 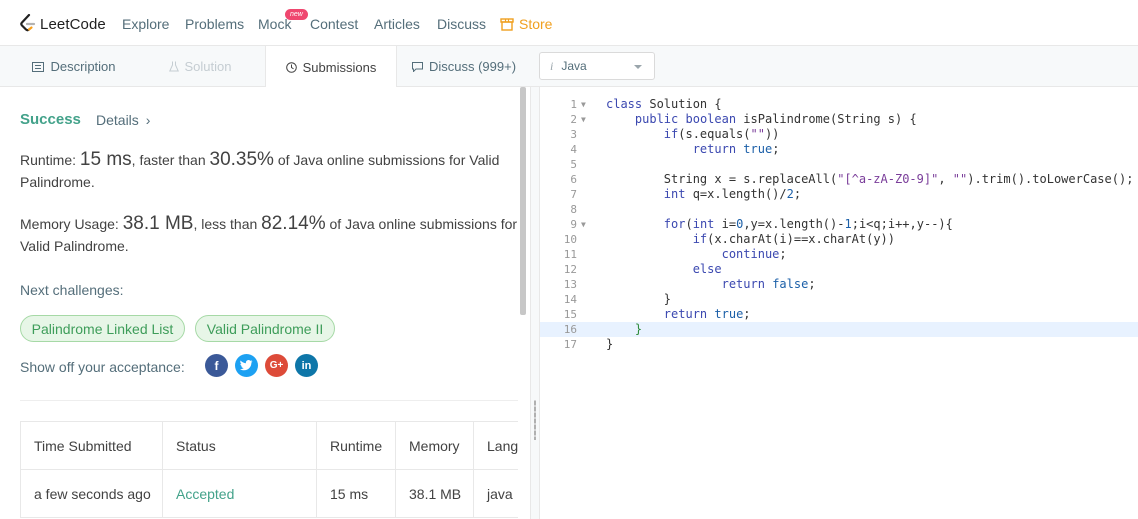 I want to click on line-number: 11, so click(x=570, y=254).